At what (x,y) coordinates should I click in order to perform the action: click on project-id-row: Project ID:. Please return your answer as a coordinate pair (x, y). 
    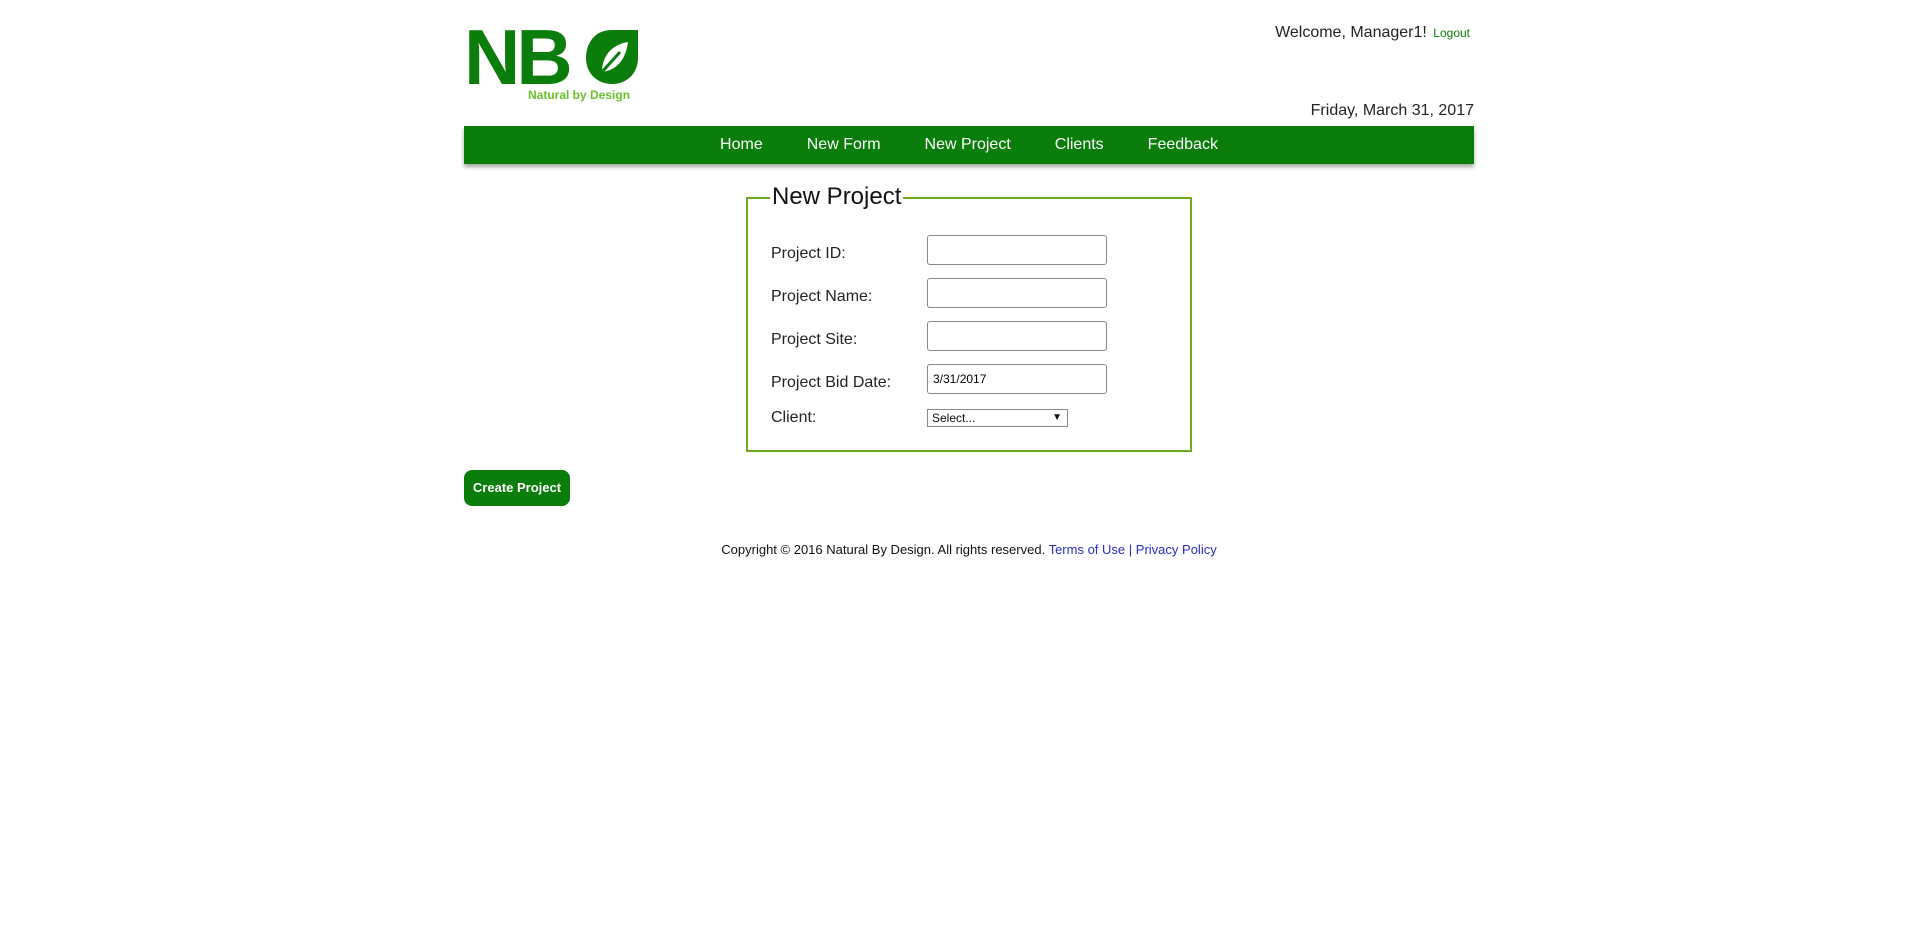
    Looking at the image, I should click on (971, 250).